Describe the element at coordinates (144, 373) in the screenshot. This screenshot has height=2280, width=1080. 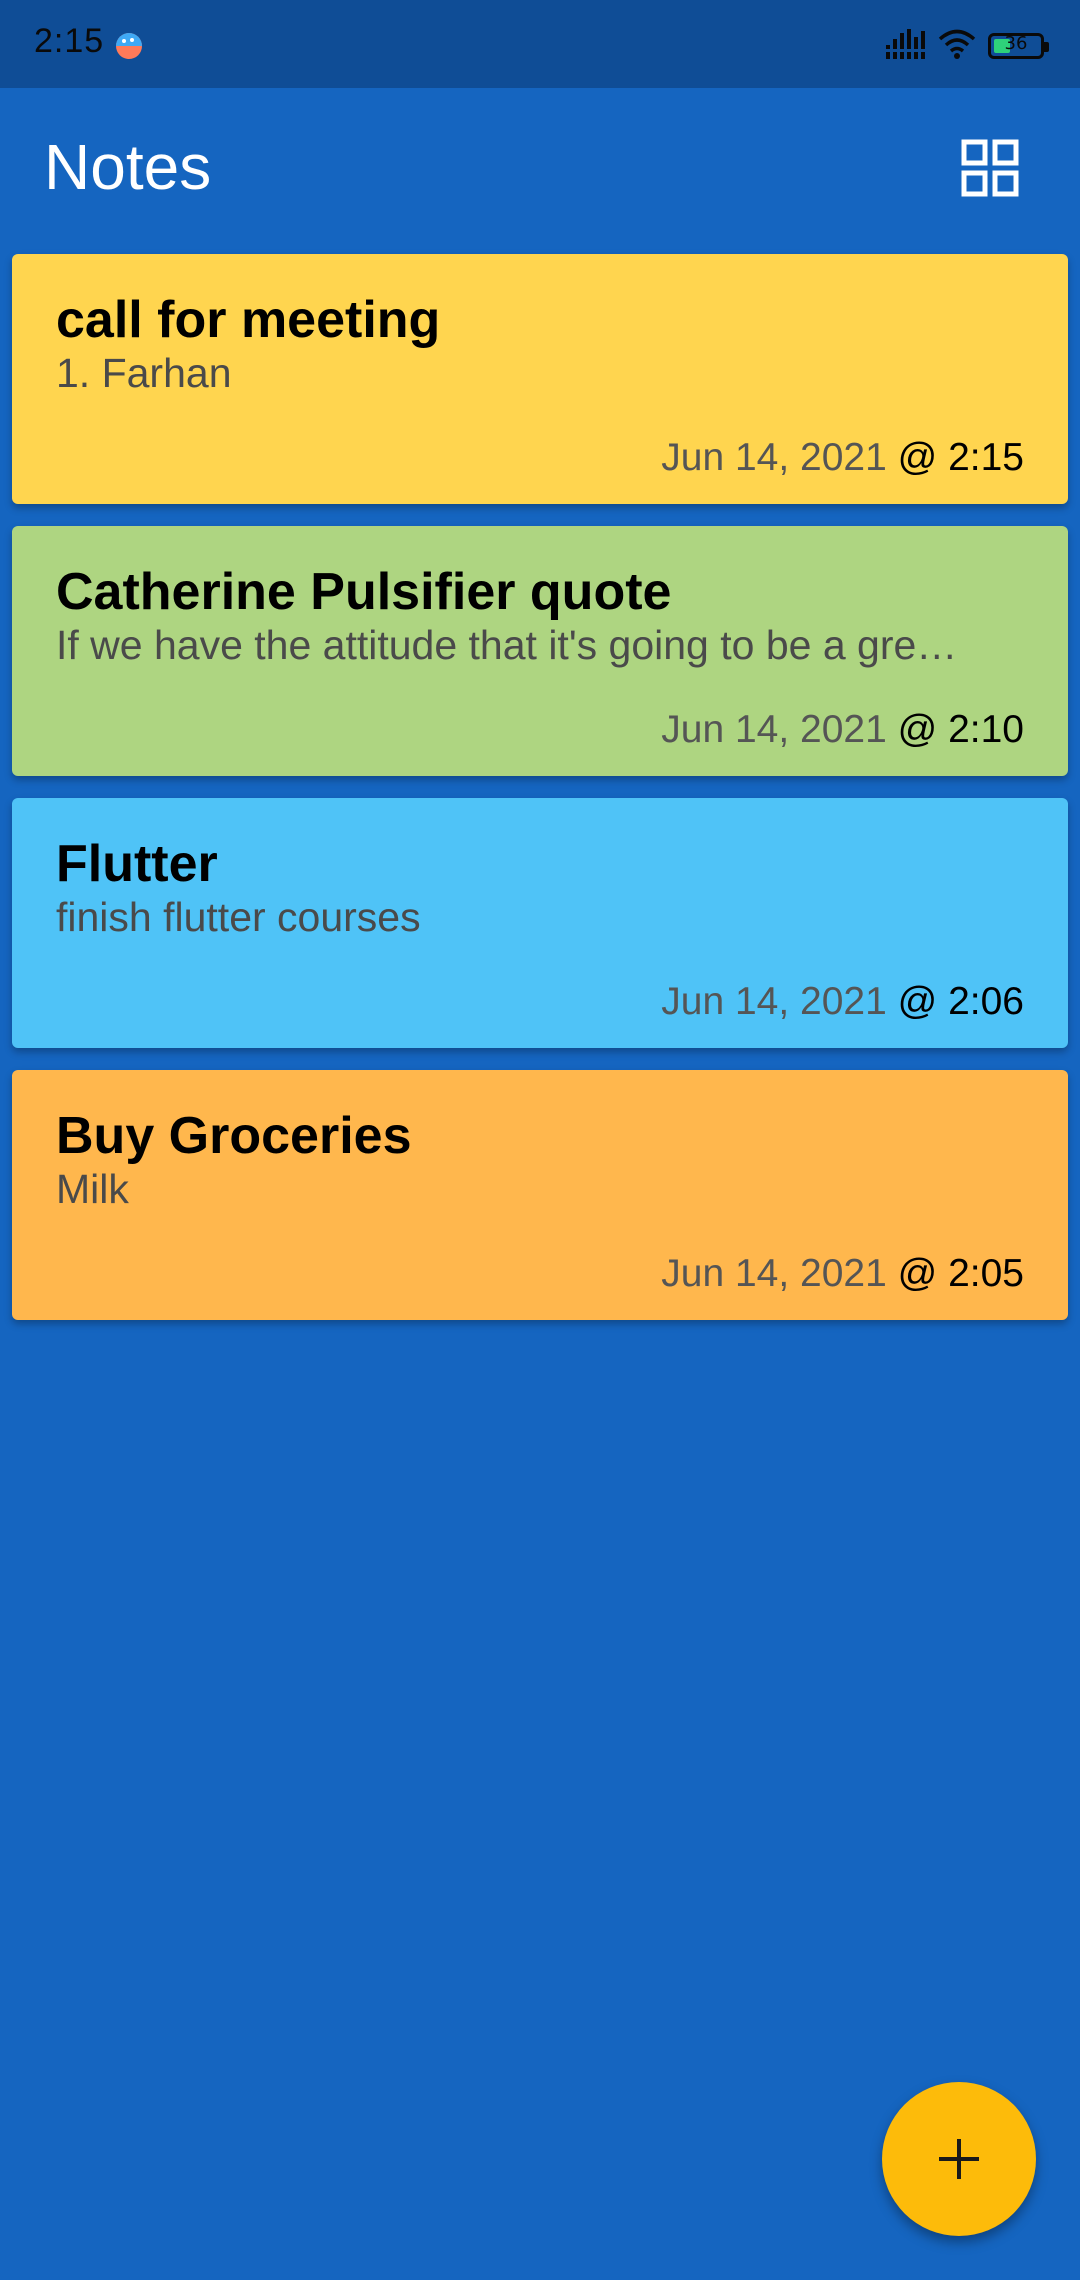
I see `note-body: 1. Farhan` at that location.